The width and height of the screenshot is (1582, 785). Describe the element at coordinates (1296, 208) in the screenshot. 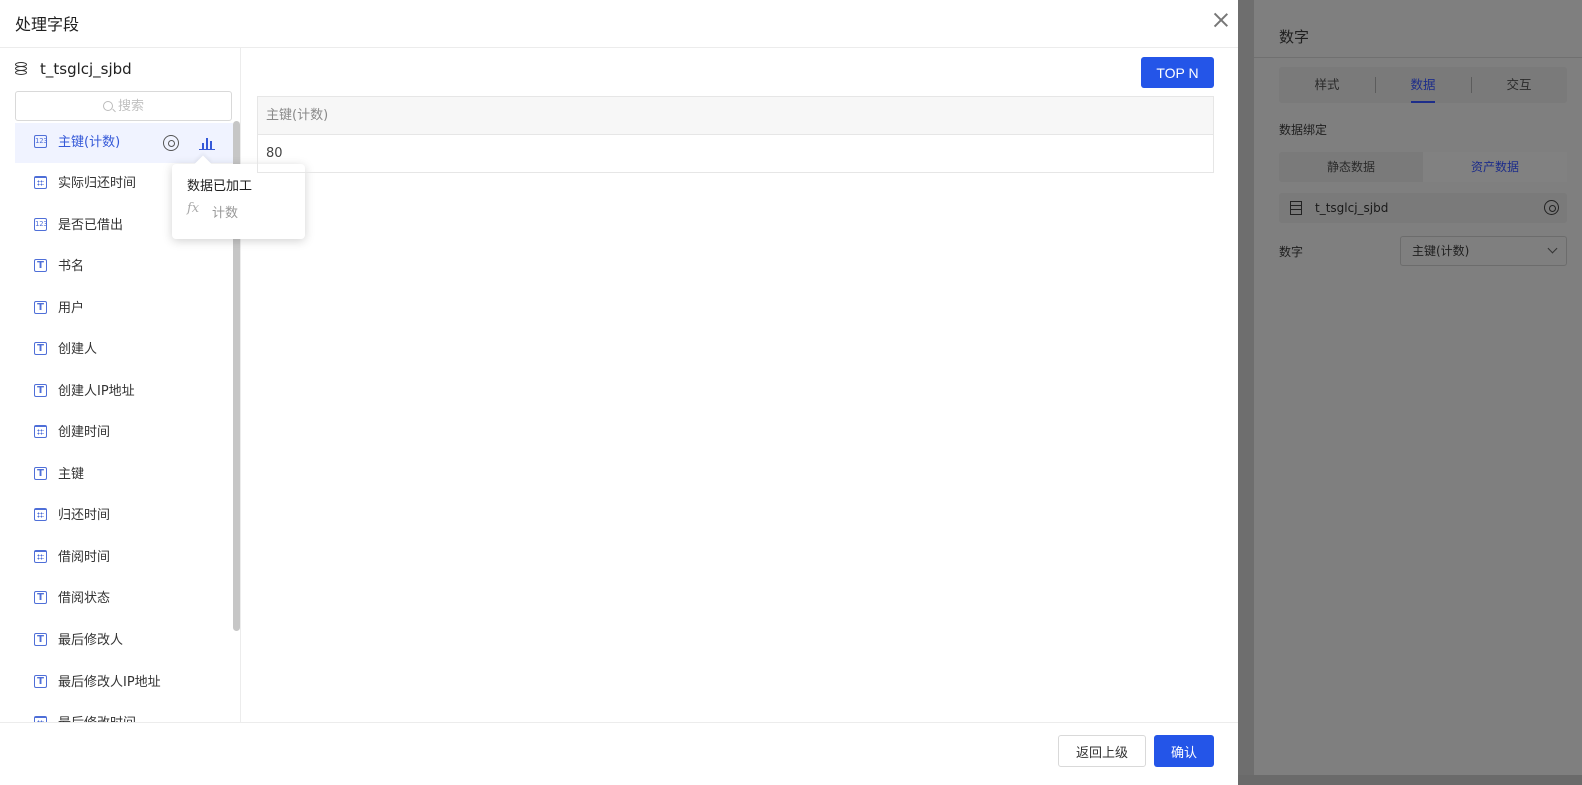

I see `datasource-icon` at that location.